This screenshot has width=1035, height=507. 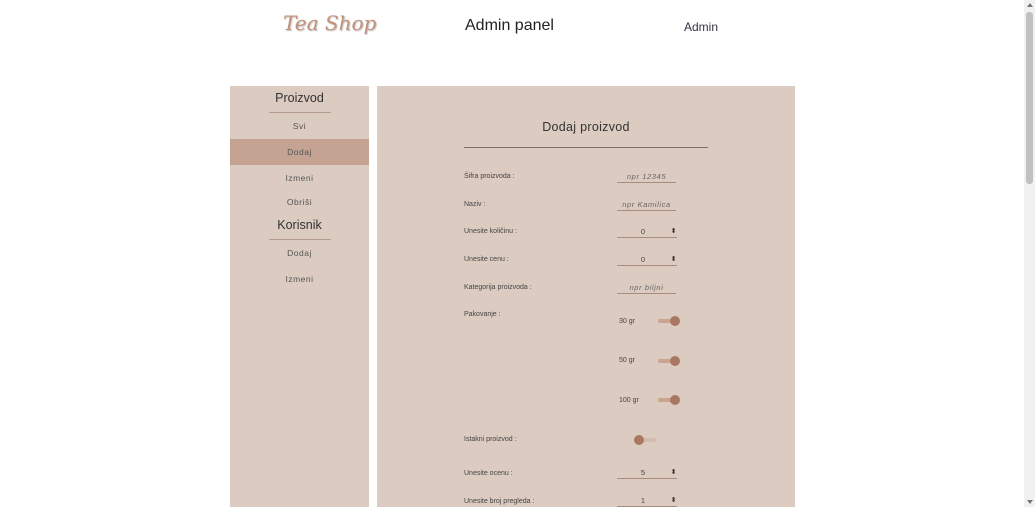 I want to click on pakovanje-50-label: 50 gr, so click(x=627, y=360).